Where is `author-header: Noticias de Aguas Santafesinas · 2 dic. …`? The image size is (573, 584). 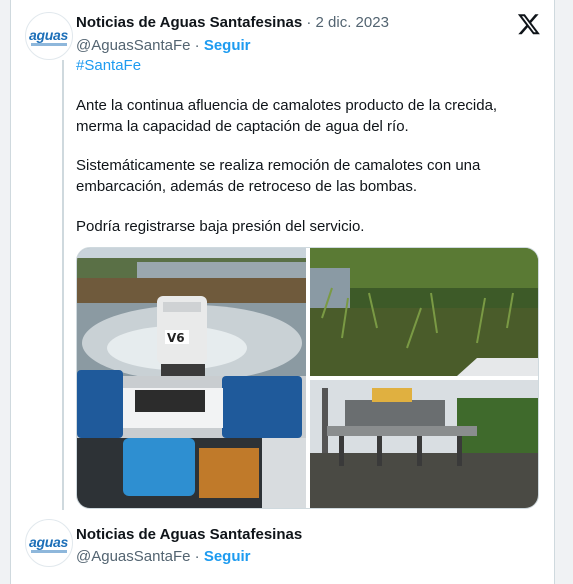
author-header: Noticias de Aguas Santafesinas · 2 dic. … is located at coordinates (232, 22).